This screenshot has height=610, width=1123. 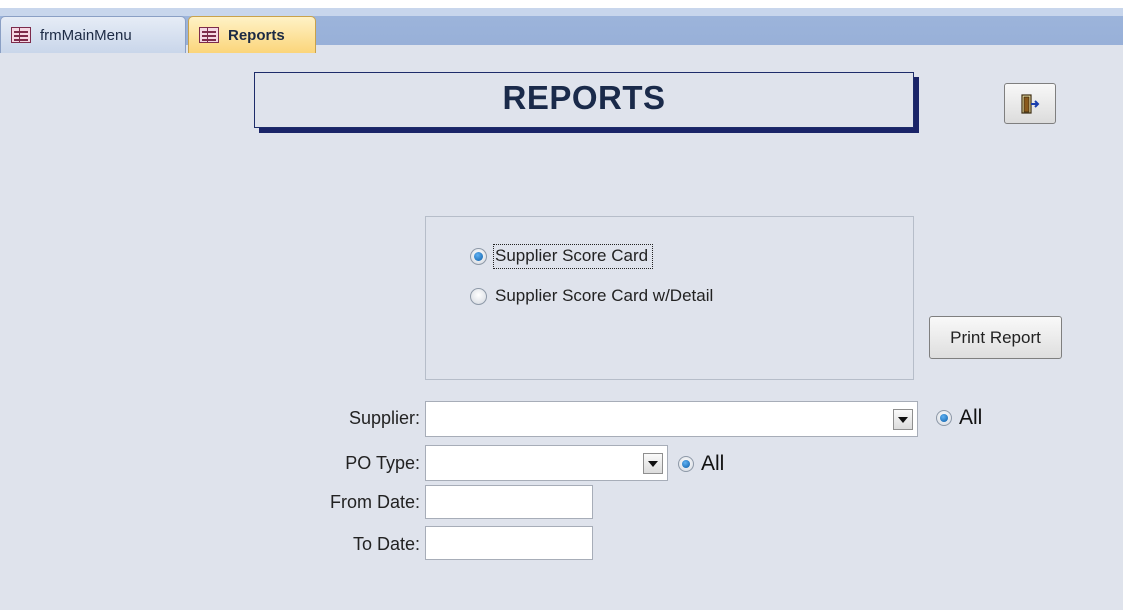 I want to click on exit-door-icon, so click(x=1030, y=103).